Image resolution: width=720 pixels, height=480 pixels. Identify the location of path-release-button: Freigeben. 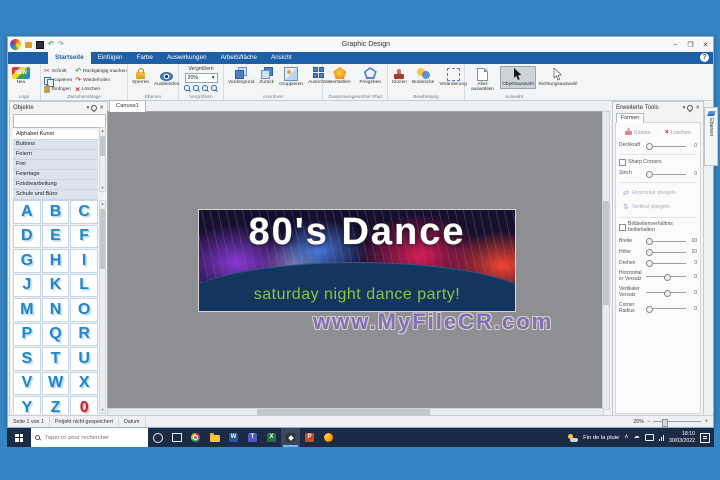
(370, 76).